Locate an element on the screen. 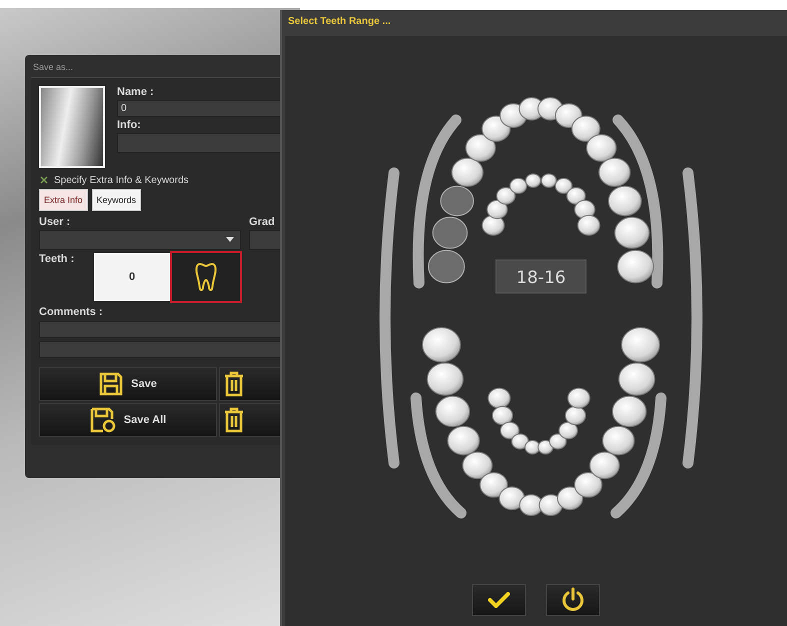 The height and width of the screenshot is (626, 787). tooth-button is located at coordinates (206, 277).